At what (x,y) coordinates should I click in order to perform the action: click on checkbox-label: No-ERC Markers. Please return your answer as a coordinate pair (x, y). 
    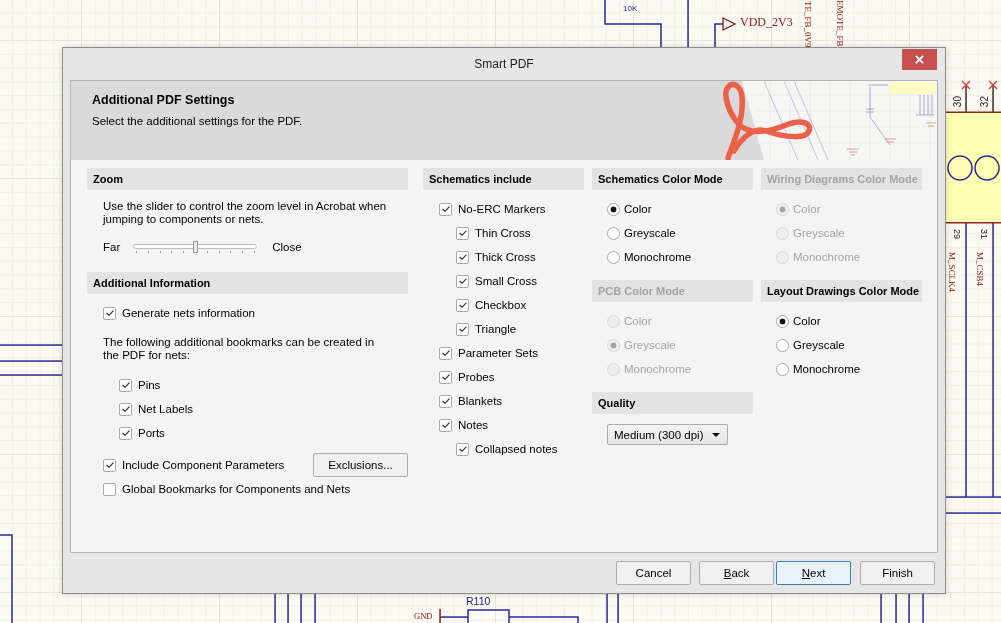
    Looking at the image, I should click on (502, 209).